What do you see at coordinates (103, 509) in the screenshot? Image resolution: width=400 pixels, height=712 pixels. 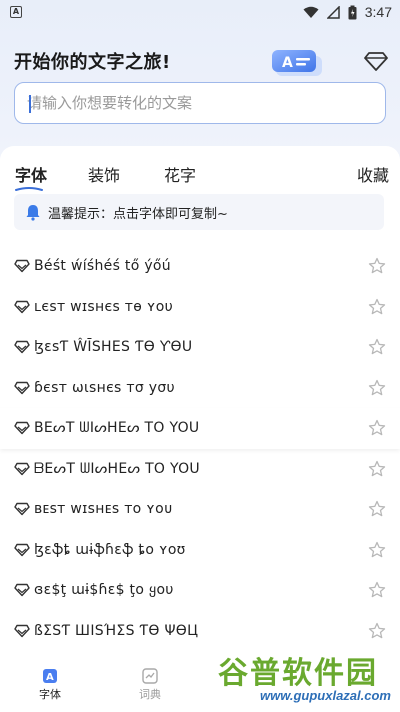 I see `font-sample-text: ʙᴇsᴛ ᴡɪsʜᴇs ᴛᴏ ʏᴏᴜ` at bounding box center [103, 509].